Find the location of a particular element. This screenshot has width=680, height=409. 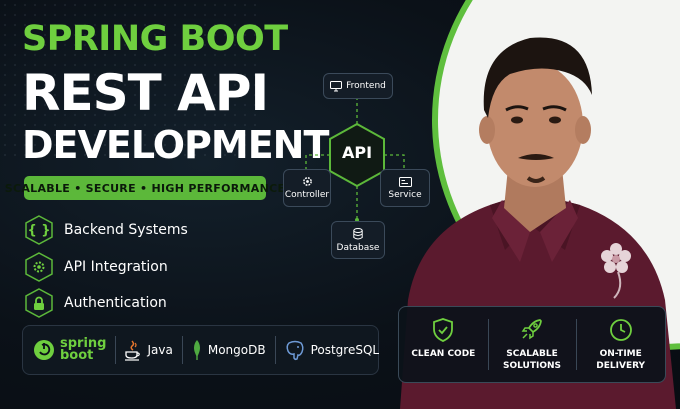

server-icon is located at coordinates (405, 181).